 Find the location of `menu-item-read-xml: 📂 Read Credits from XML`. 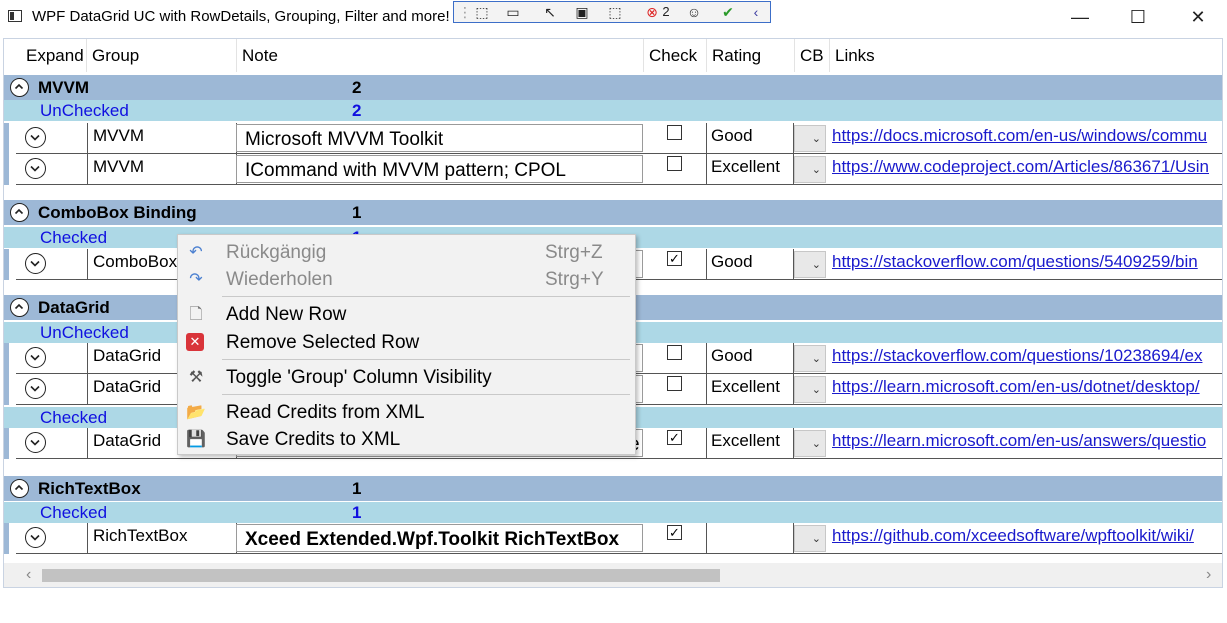

menu-item-read-xml: 📂 Read Credits from XML is located at coordinates (406, 412).